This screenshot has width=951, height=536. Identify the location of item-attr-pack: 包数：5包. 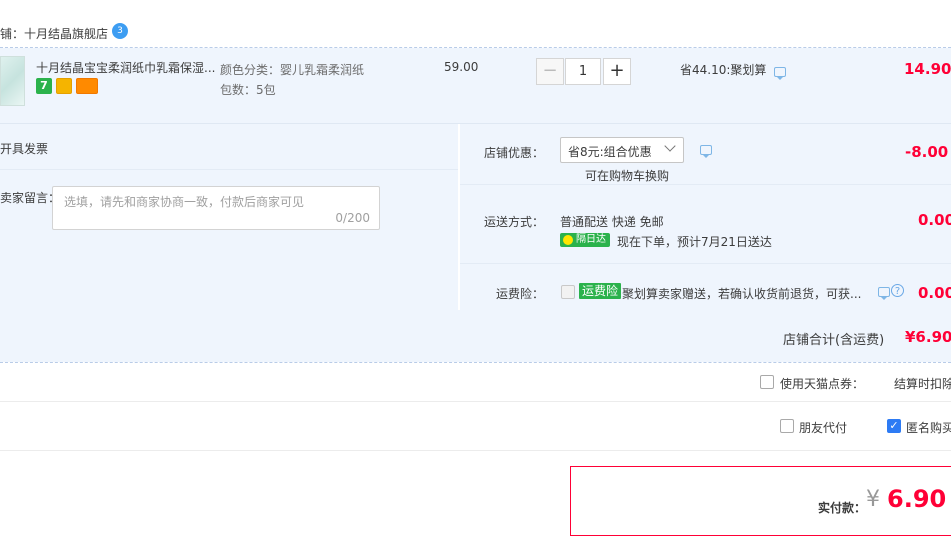
(248, 90).